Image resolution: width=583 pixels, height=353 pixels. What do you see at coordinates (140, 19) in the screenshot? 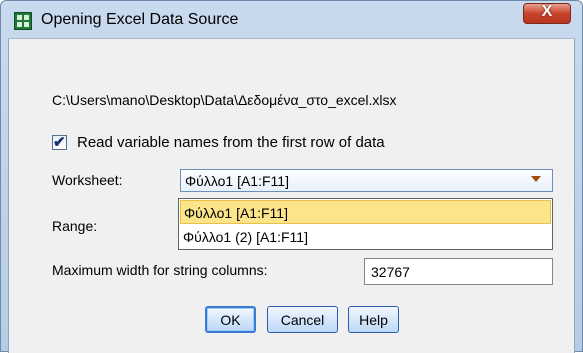
I see `dialog-title: Opening Excel Data Source` at bounding box center [140, 19].